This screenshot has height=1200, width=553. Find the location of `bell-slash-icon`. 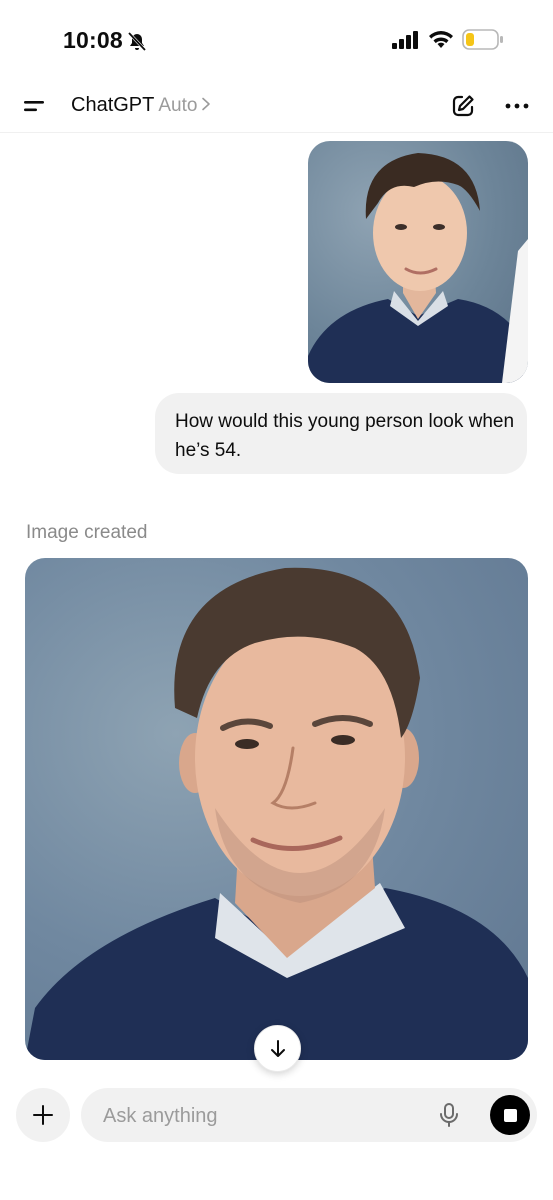

bell-slash-icon is located at coordinates (137, 41).